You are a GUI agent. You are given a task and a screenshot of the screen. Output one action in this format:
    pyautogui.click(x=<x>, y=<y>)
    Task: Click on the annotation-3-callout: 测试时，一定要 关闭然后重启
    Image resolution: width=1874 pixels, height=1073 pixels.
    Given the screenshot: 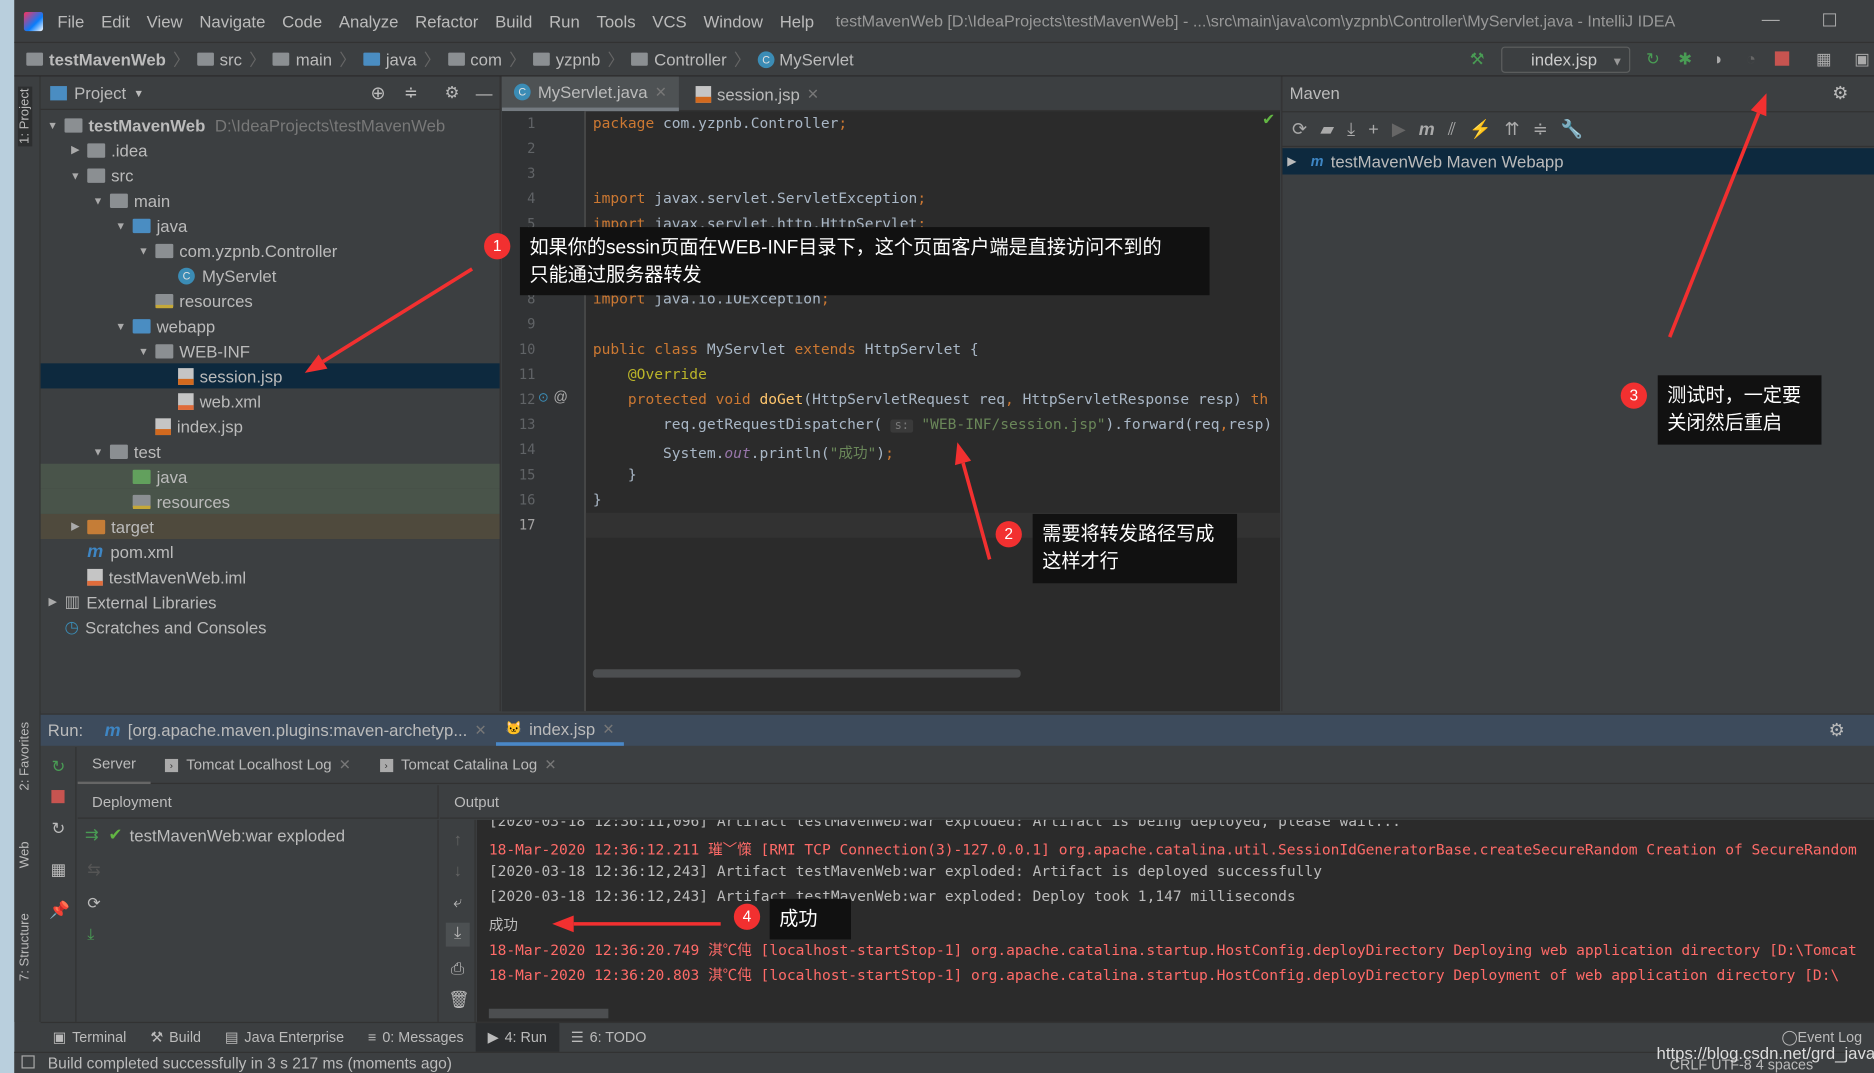 What is the action you would take?
    pyautogui.click(x=1739, y=410)
    